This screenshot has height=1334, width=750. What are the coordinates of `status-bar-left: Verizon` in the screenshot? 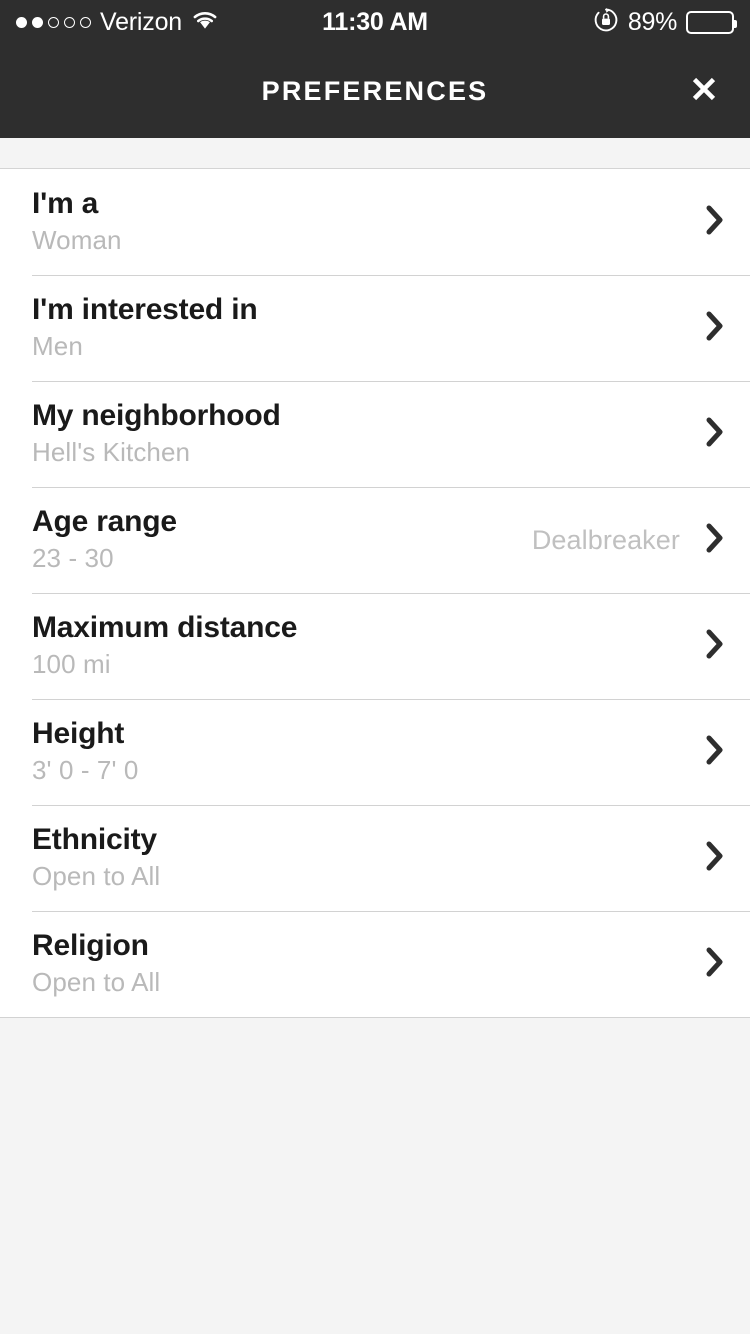 It's located at (117, 22).